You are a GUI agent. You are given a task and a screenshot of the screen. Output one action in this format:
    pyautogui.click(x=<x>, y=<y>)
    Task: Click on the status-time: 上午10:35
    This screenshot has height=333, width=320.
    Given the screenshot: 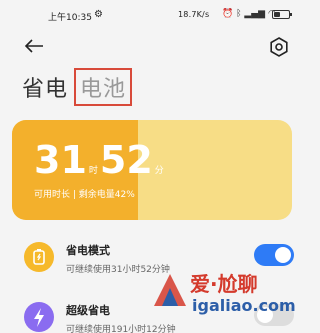 What is the action you would take?
    pyautogui.click(x=70, y=18)
    